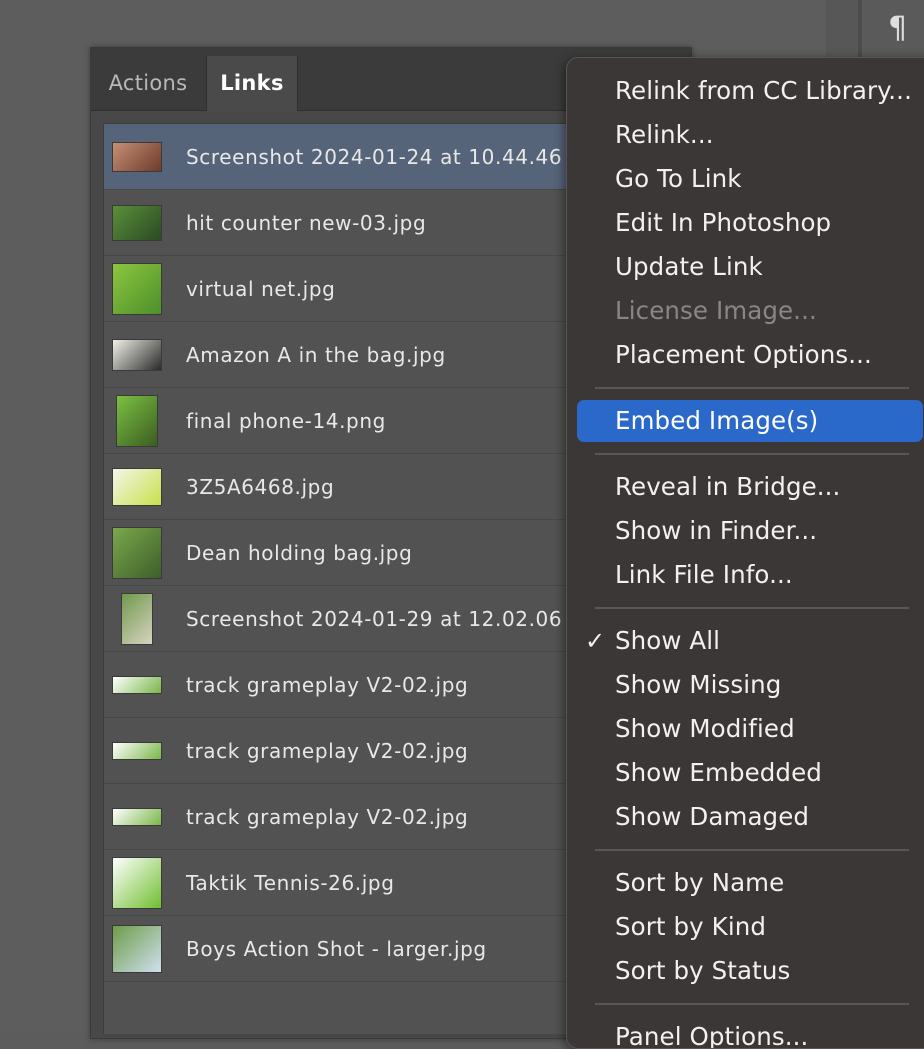  What do you see at coordinates (690, 926) in the screenshot?
I see `menu-item-label: Sort by Kind` at bounding box center [690, 926].